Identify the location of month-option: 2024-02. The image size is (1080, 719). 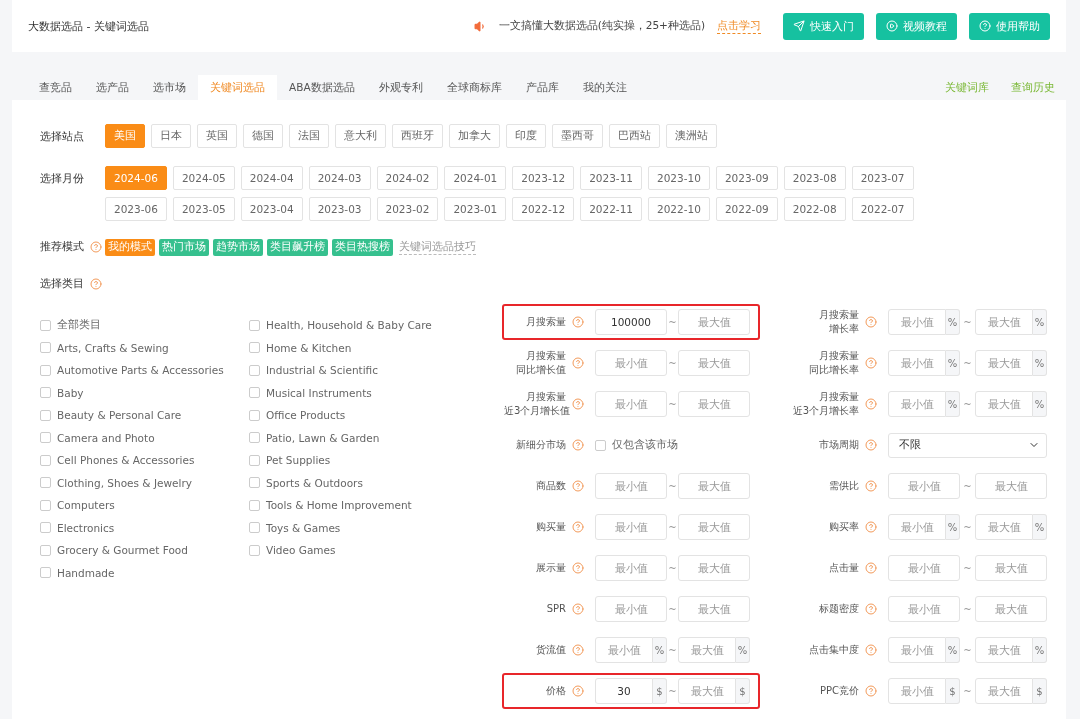
(407, 178).